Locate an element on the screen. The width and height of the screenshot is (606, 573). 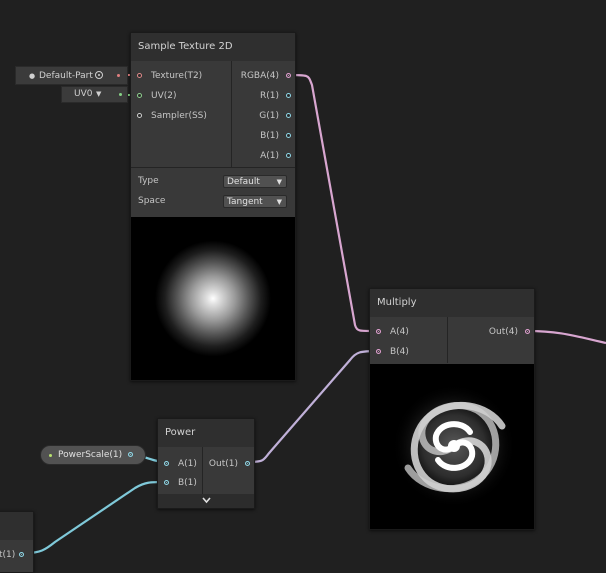
port-label: RGBA(4) is located at coordinates (259, 76).